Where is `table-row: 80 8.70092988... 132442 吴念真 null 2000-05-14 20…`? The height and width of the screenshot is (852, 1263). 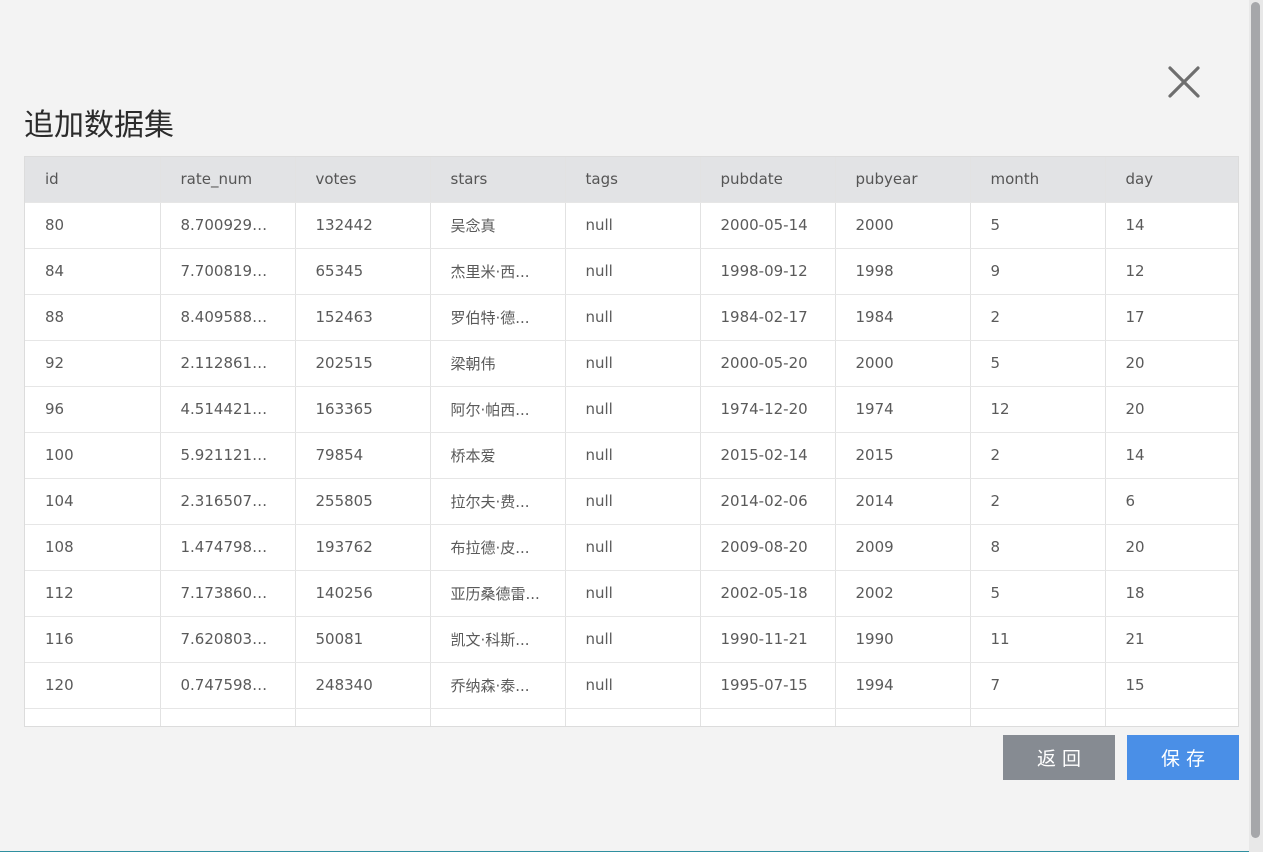
table-row: 80 8.70092988... 132442 吴念真 null 2000-05-14 20… is located at coordinates (631, 225).